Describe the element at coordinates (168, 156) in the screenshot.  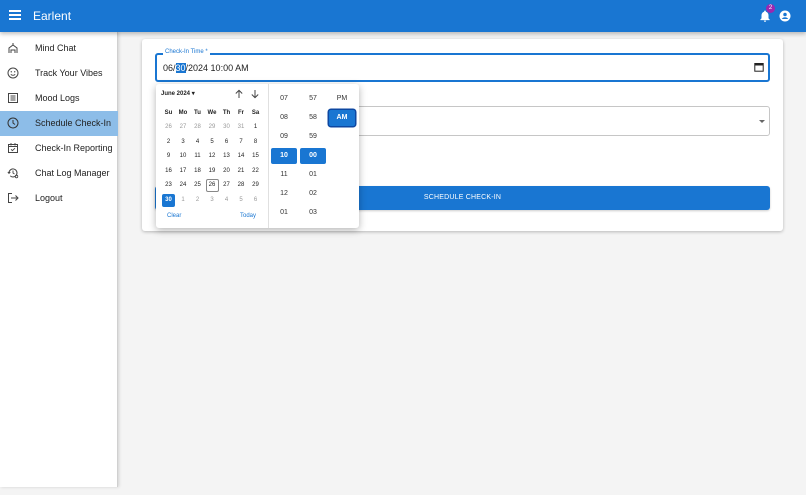
I see `calendar-day: 9` at that location.